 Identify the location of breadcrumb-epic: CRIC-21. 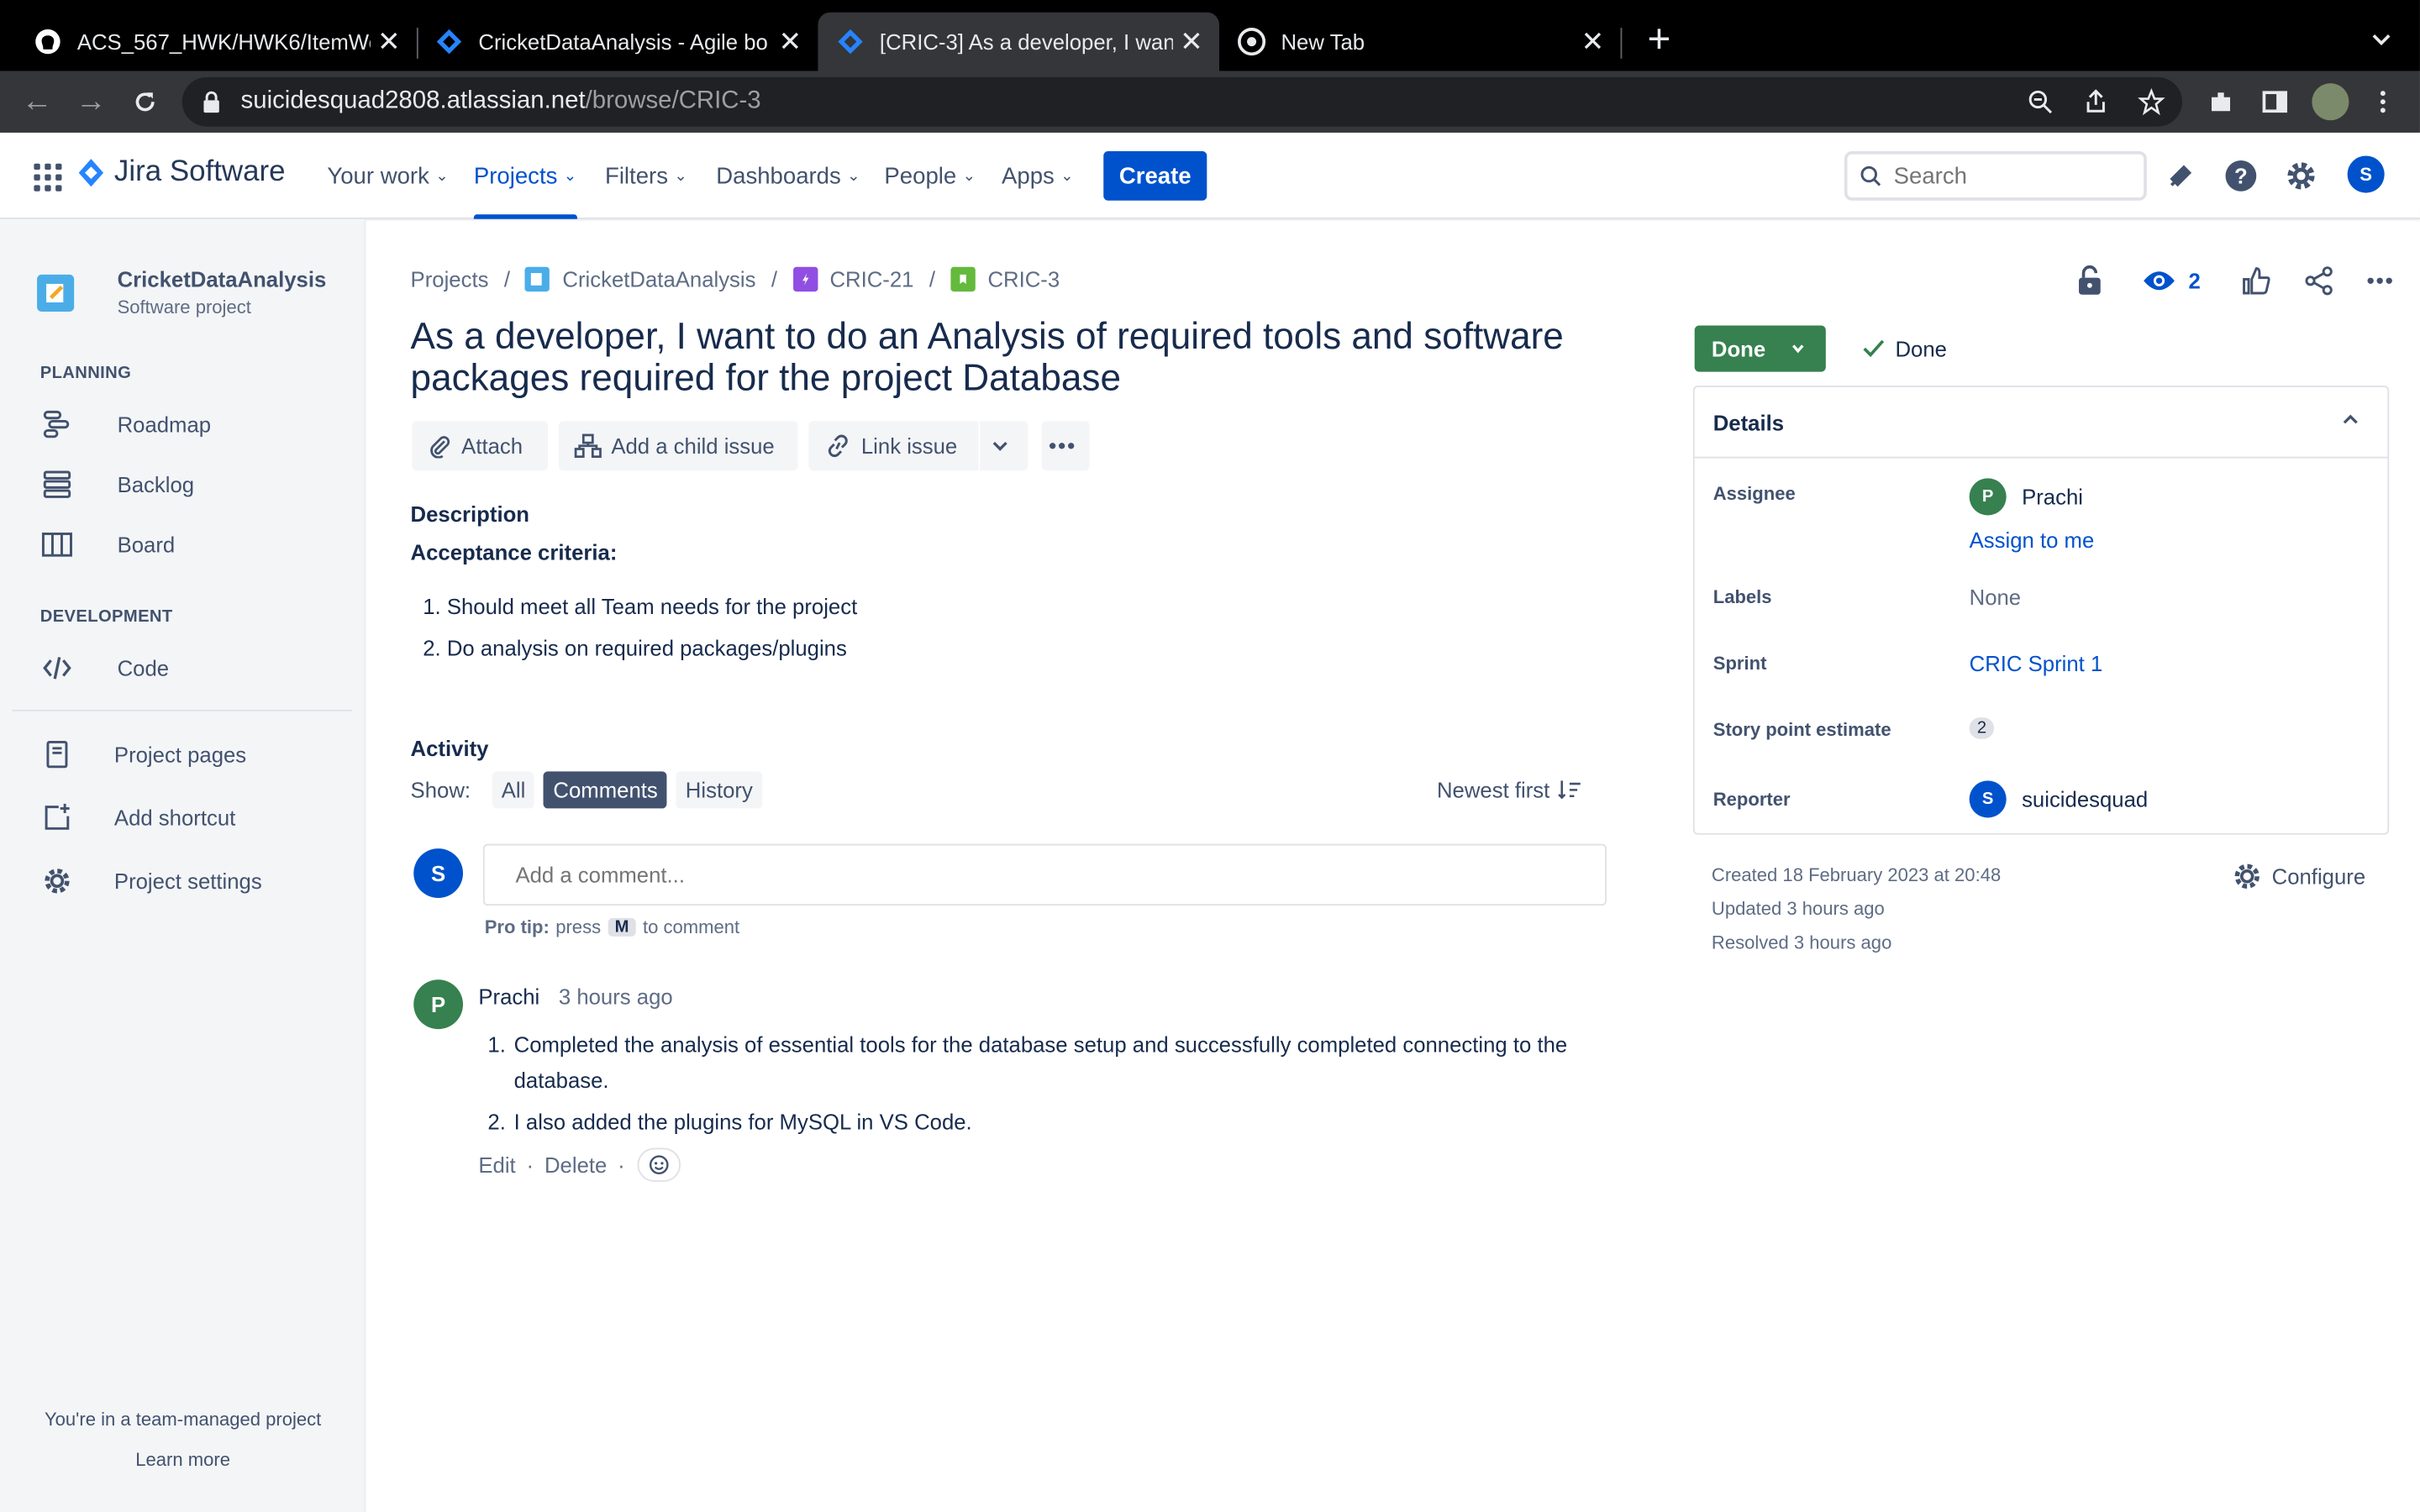
(871, 279).